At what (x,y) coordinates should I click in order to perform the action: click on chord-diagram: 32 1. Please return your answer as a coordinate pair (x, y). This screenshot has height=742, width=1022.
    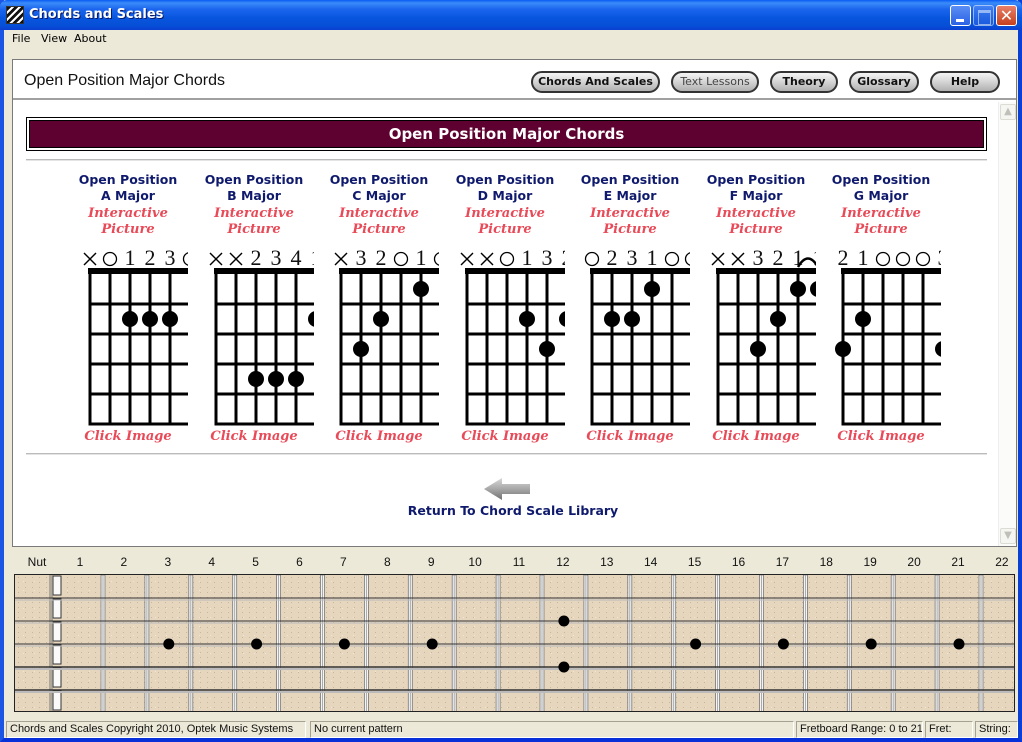
    Looking at the image, I should click on (379, 333).